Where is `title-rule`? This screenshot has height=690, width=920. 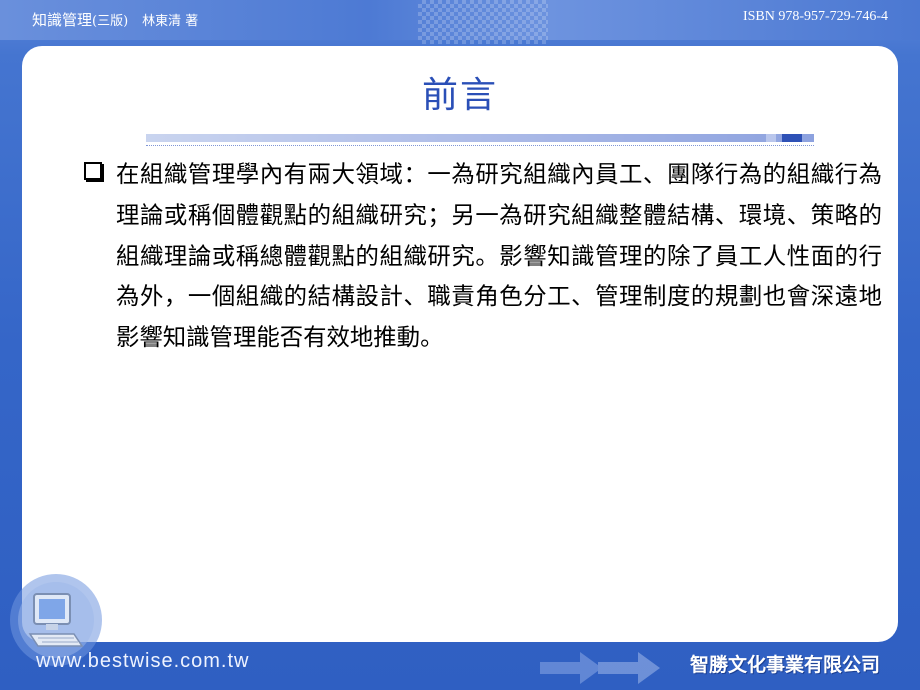 title-rule is located at coordinates (480, 138).